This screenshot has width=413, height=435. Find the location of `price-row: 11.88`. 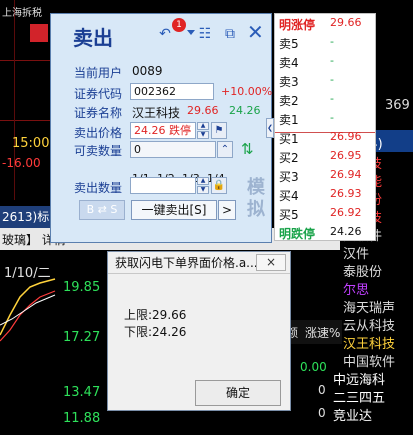

price-row: 11.88 is located at coordinates (82, 418).